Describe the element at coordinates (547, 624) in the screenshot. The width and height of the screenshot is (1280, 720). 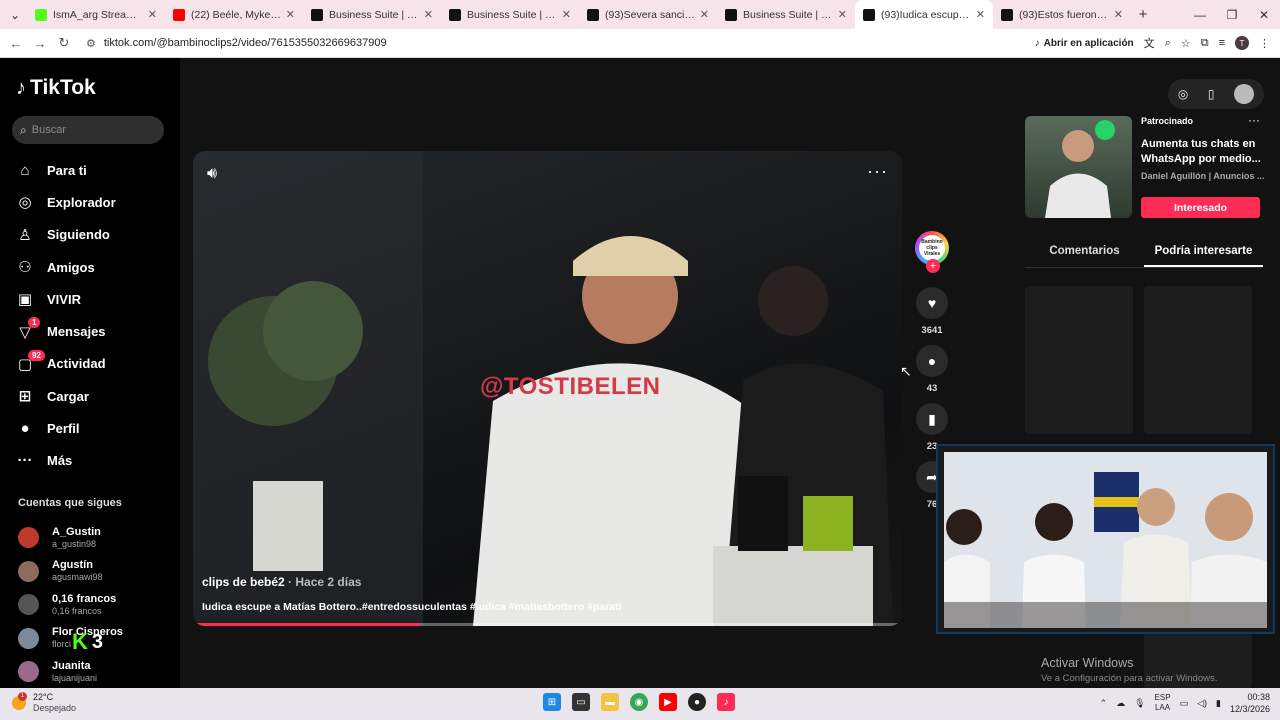
I see `video-progress-bar` at that location.